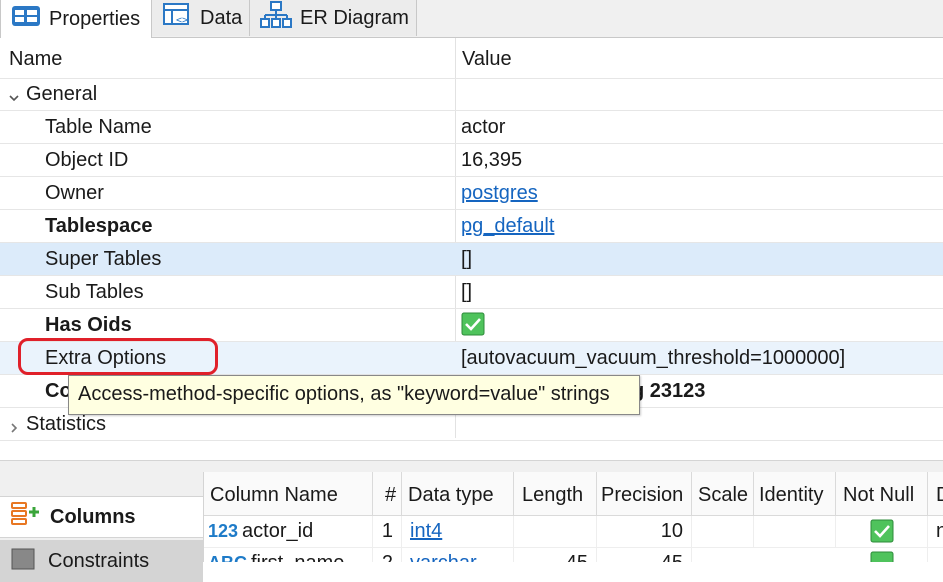 The height and width of the screenshot is (582, 943). What do you see at coordinates (227, 557) in the screenshot?
I see `text-type-icon: ABC` at bounding box center [227, 557].